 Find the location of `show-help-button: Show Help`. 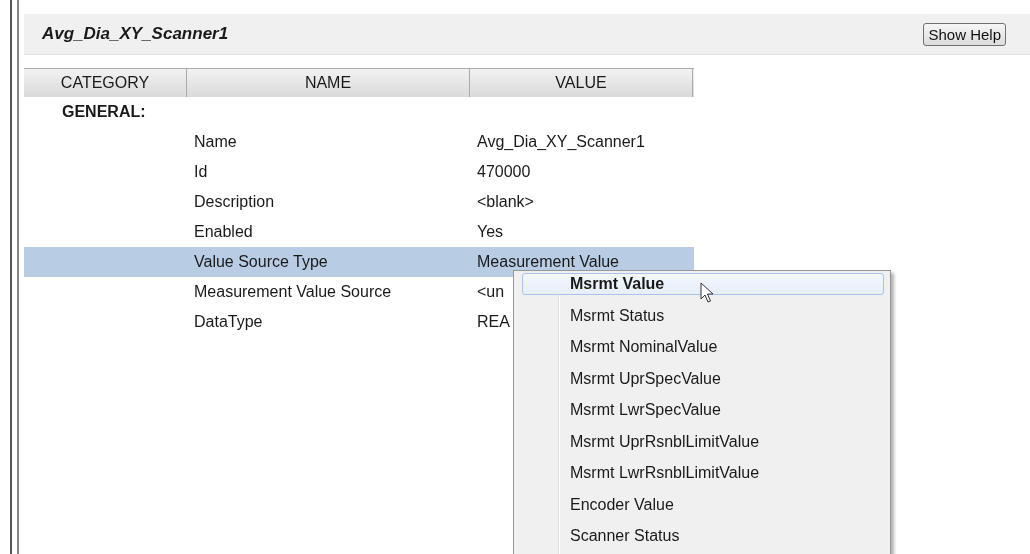

show-help-button: Show Help is located at coordinates (964, 34).